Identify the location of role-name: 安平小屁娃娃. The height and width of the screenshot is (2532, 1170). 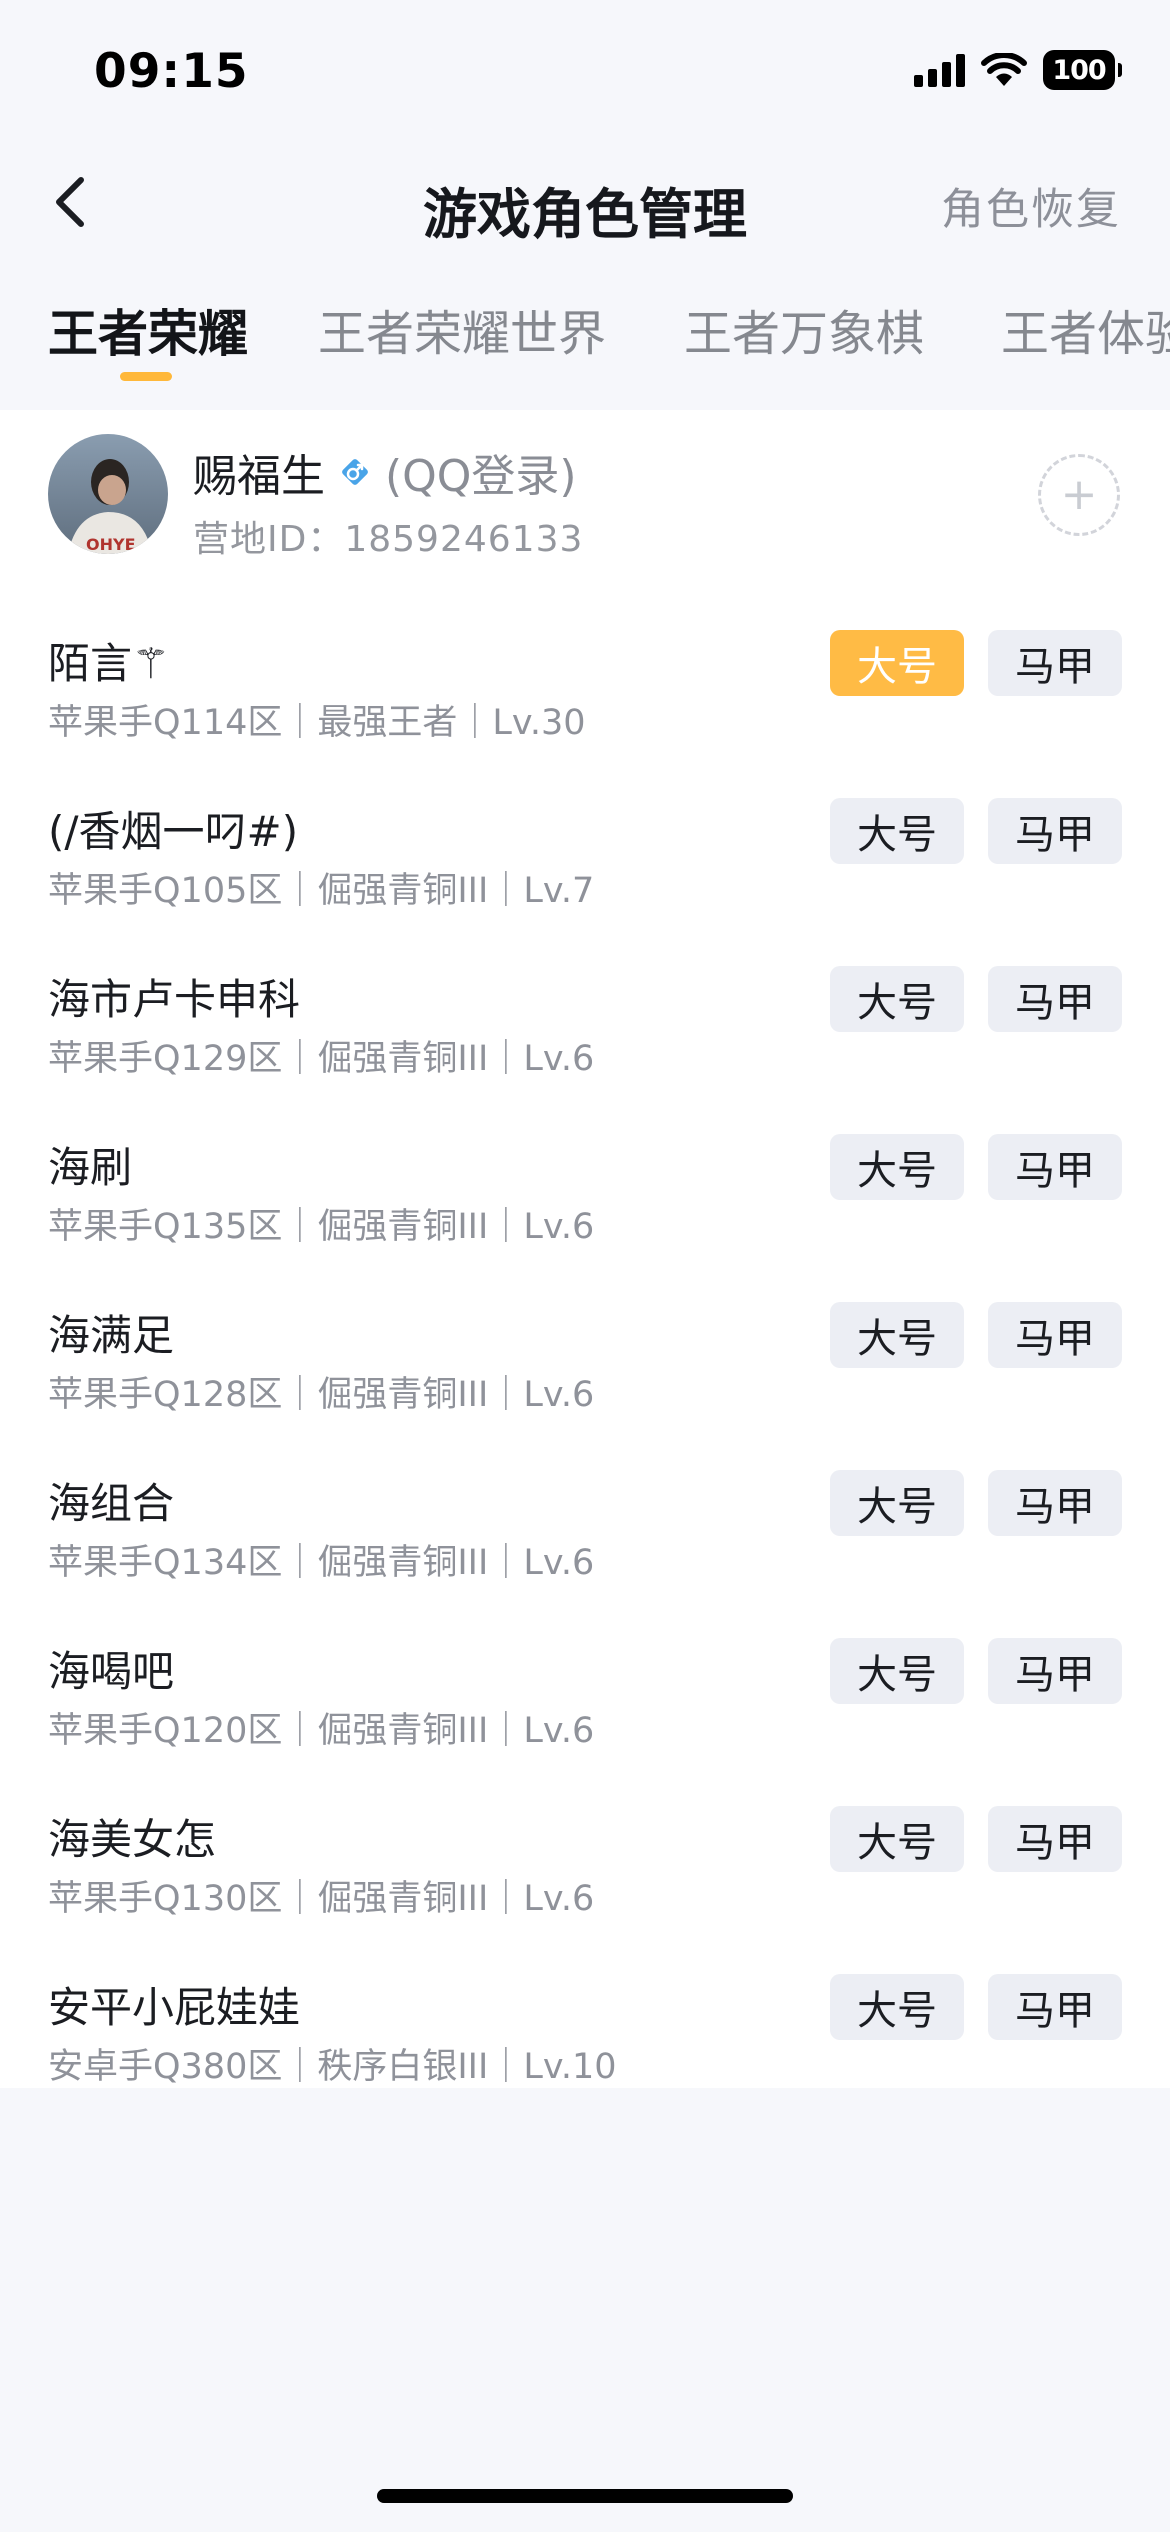
(174, 2007).